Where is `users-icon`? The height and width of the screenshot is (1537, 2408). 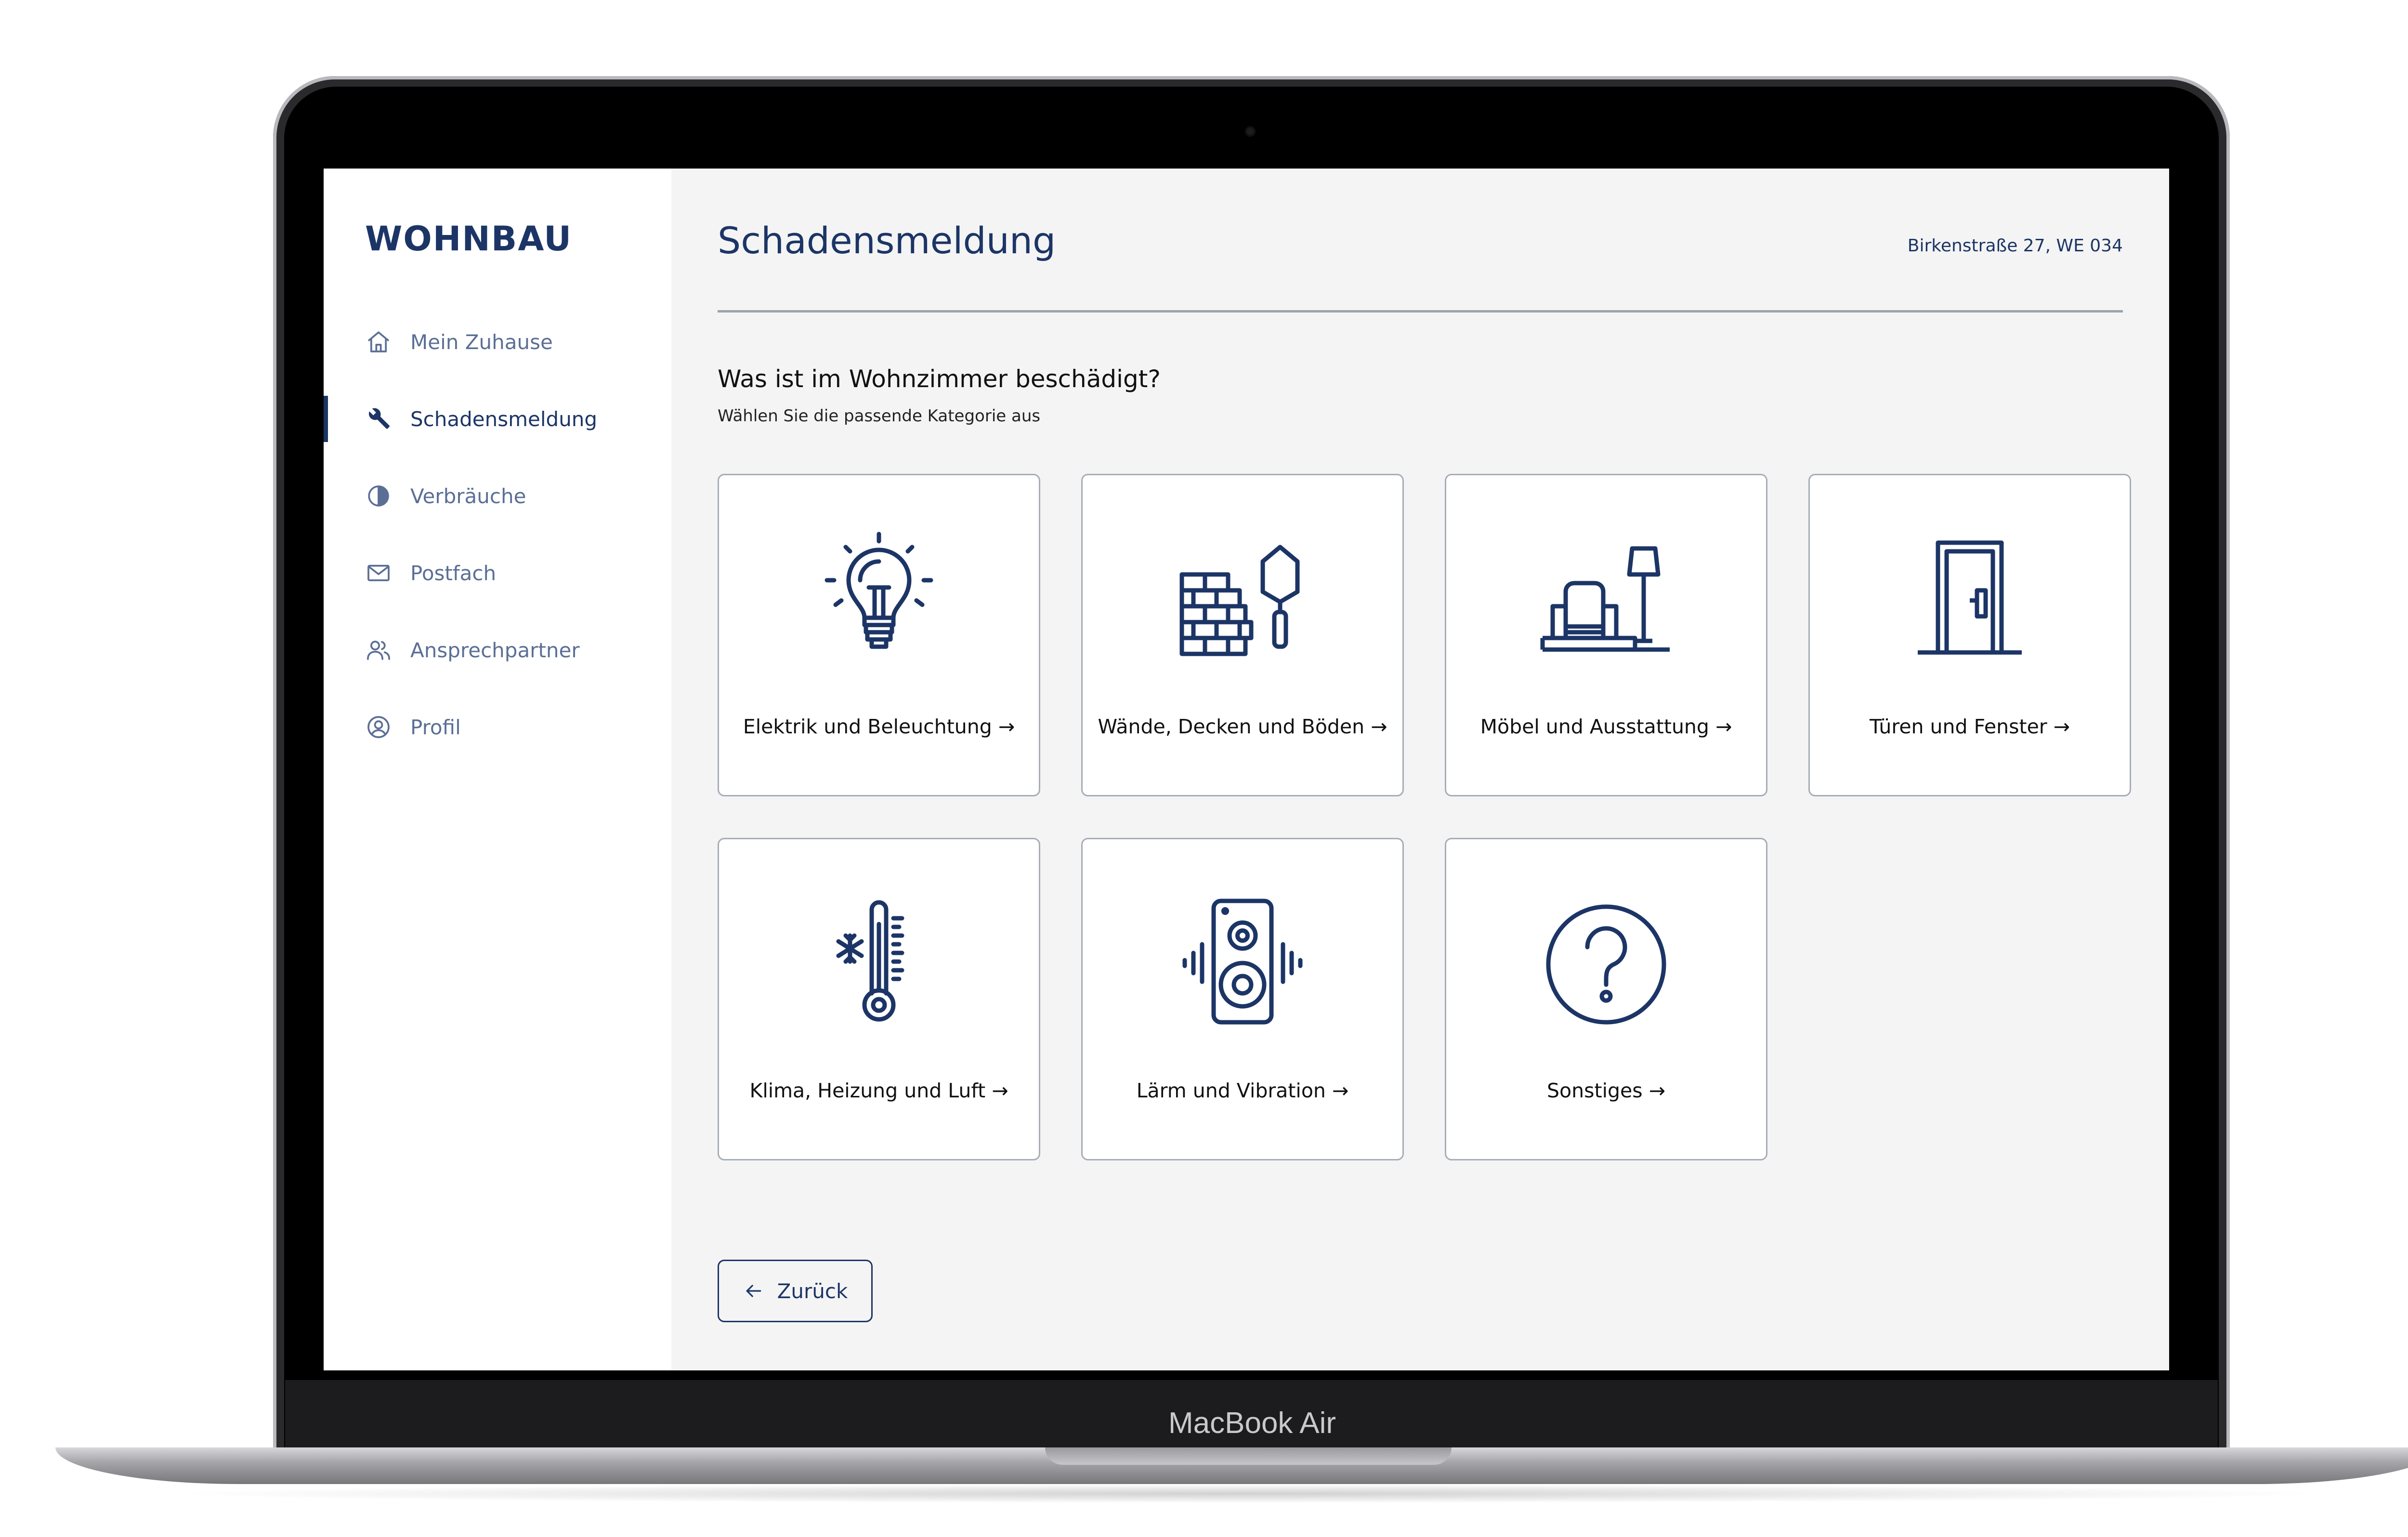
users-icon is located at coordinates (378, 650).